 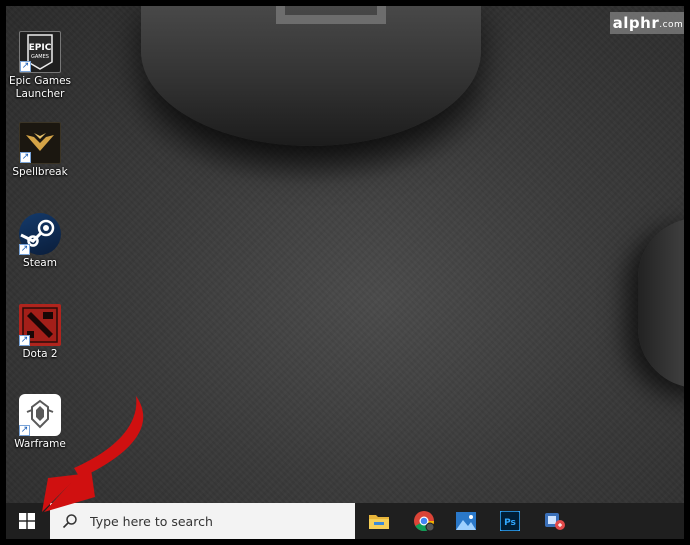 I want to click on taskbar-photos, so click(x=466, y=521).